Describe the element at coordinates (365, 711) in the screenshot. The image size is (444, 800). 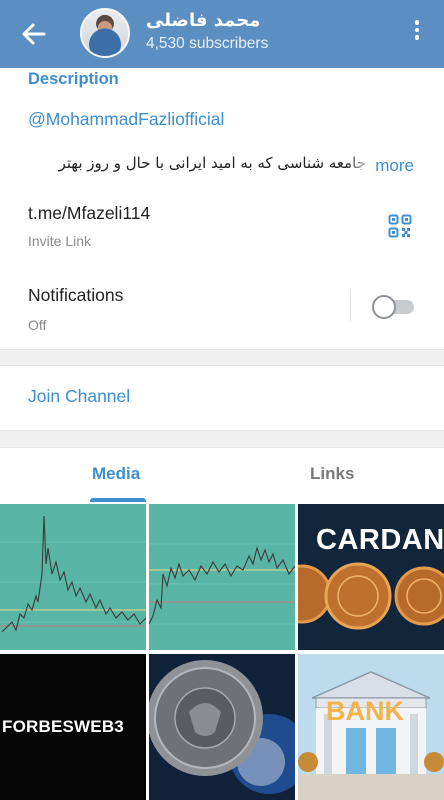
I see `bank-title: BANK` at that location.